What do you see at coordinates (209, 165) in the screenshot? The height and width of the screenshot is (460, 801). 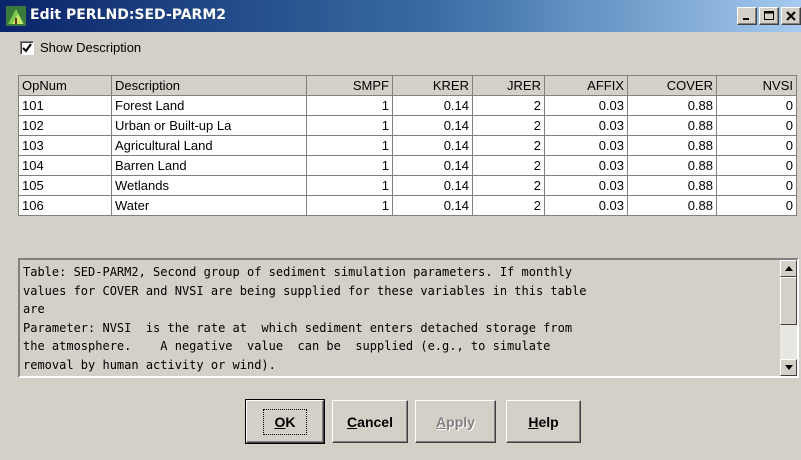 I see `cell-description: Barren Land` at bounding box center [209, 165].